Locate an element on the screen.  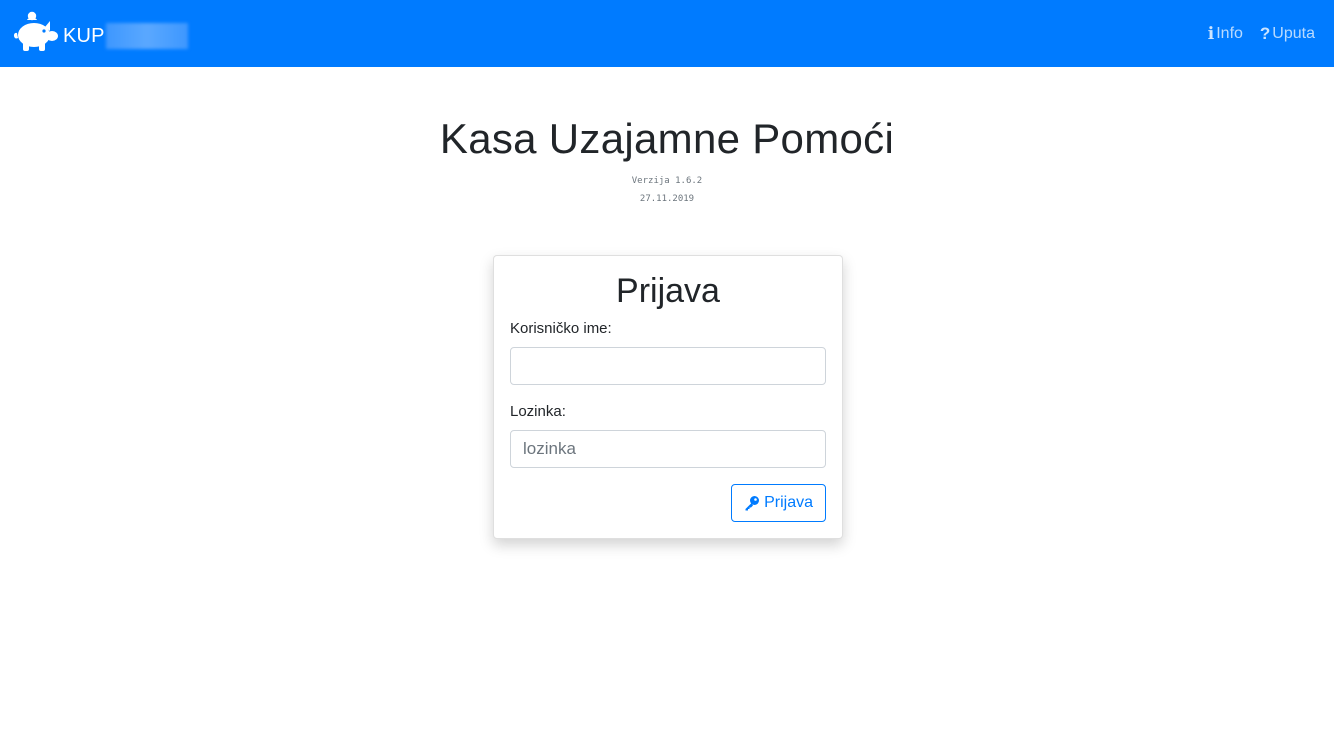
nav-link-info: ℹ Info is located at coordinates (1225, 34).